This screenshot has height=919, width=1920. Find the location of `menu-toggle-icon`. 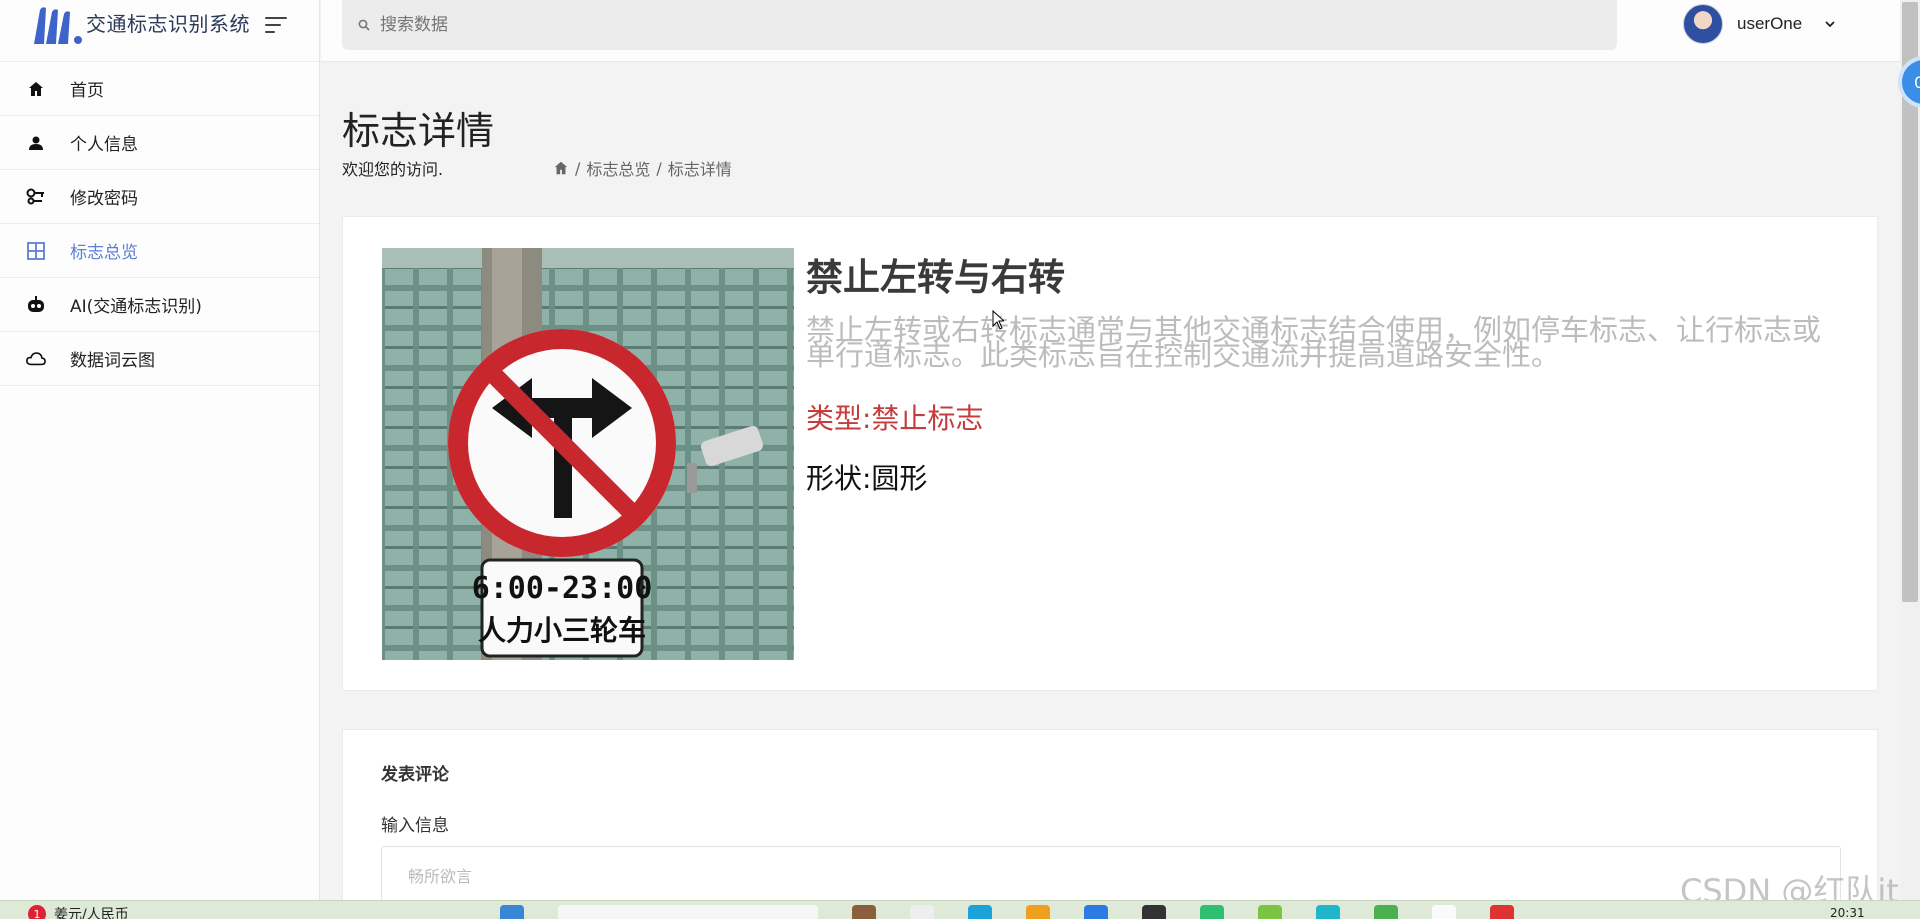

menu-toggle-icon is located at coordinates (277, 25).